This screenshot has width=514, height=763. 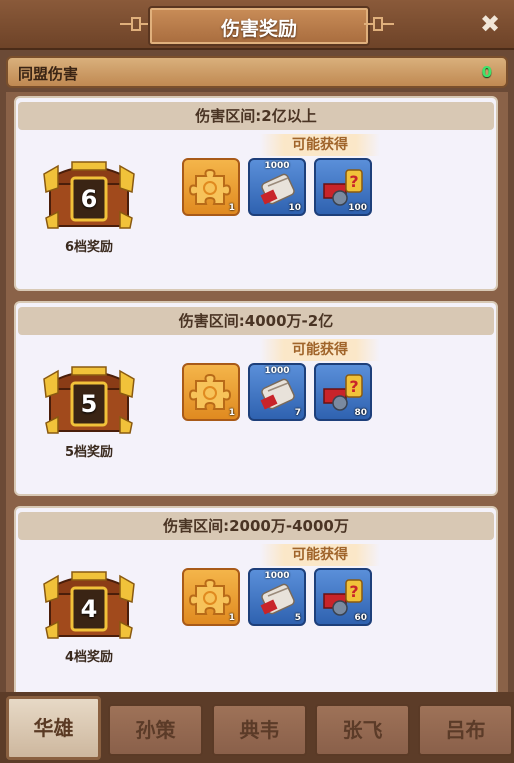 What do you see at coordinates (343, 392) in the screenshot?
I see `reward-item: ? 80` at bounding box center [343, 392].